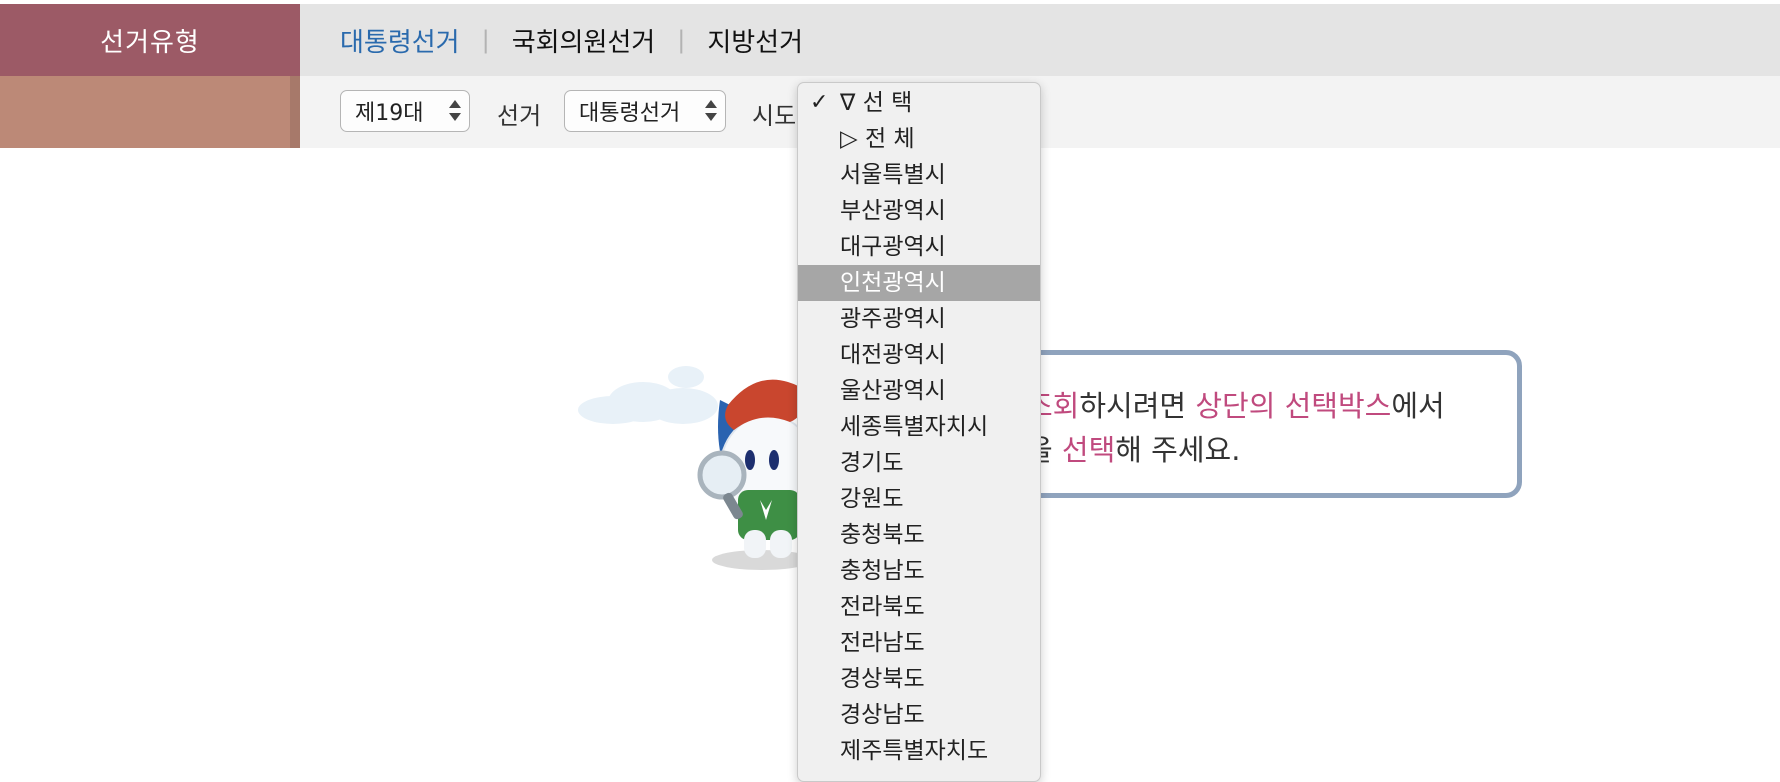 This screenshot has height=782, width=1780. What do you see at coordinates (919, 607) in the screenshot?
I see `dropdown-option-jeonbuk: 전라북도` at bounding box center [919, 607].